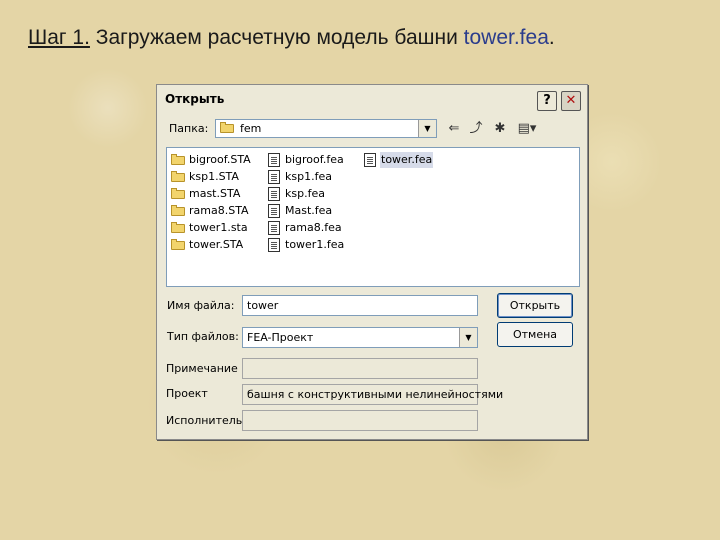 This screenshot has height=540, width=720. I want to click on dialog-title: Открыть, so click(195, 99).